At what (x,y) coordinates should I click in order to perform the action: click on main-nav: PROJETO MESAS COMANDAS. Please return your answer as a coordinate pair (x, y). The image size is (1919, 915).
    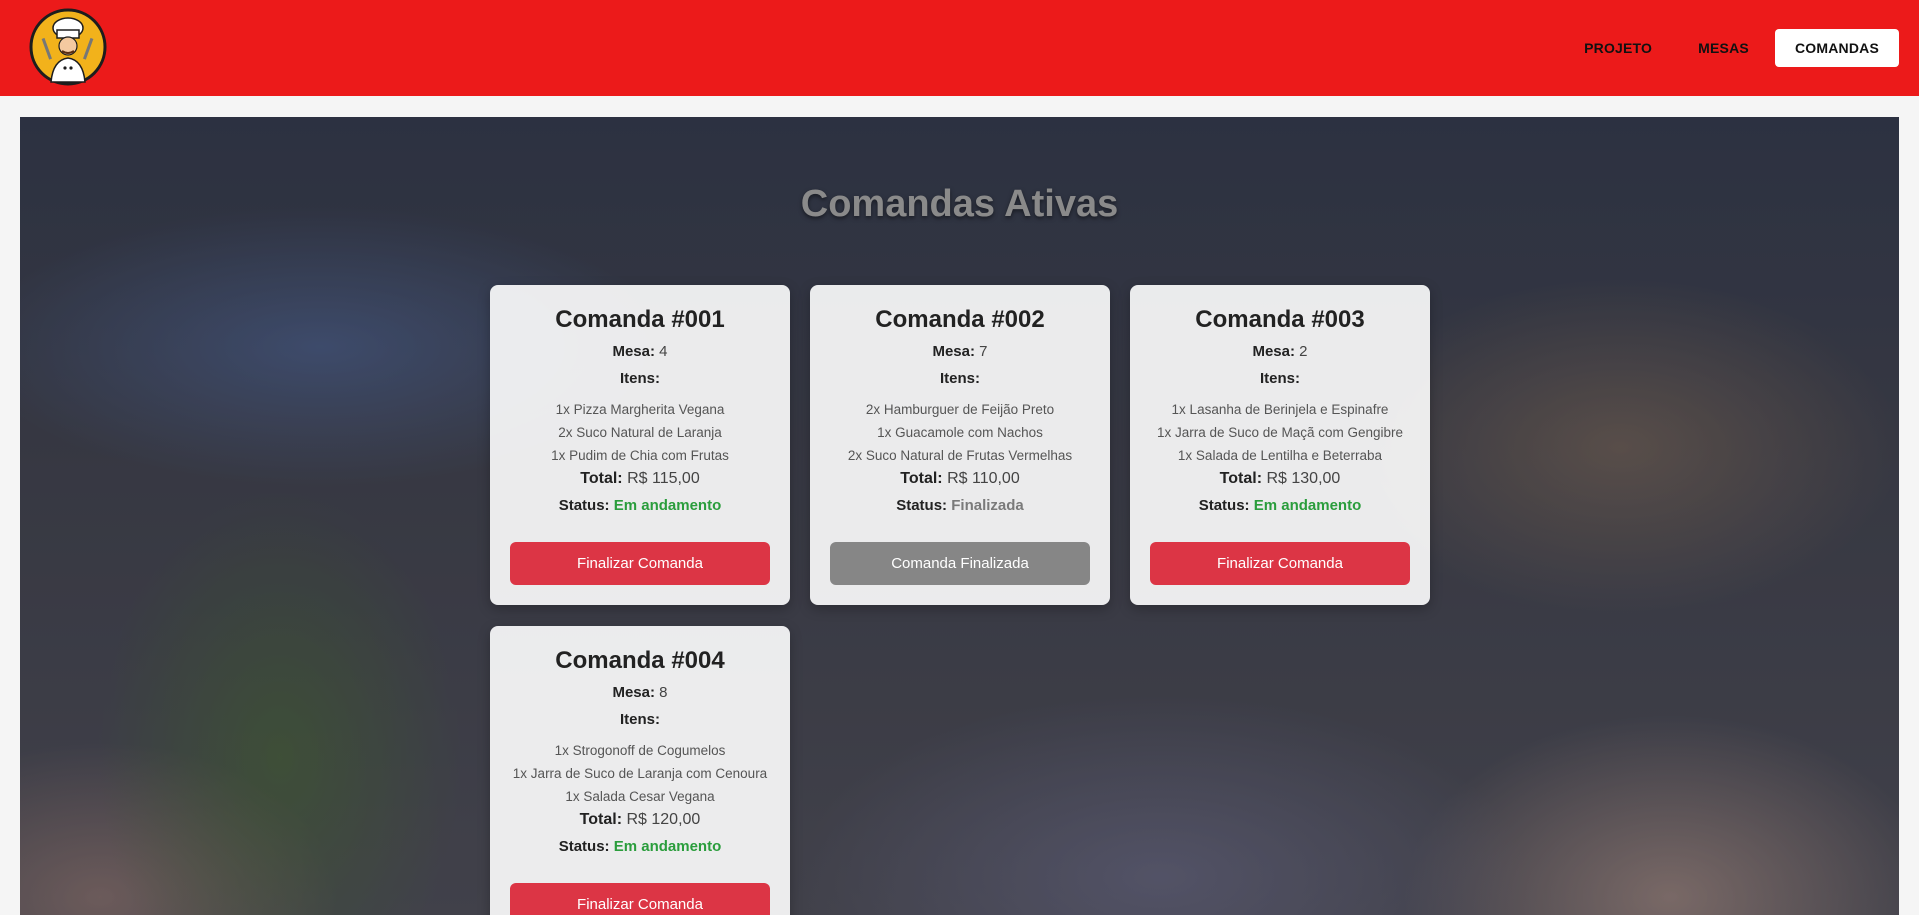
    Looking at the image, I should click on (1731, 48).